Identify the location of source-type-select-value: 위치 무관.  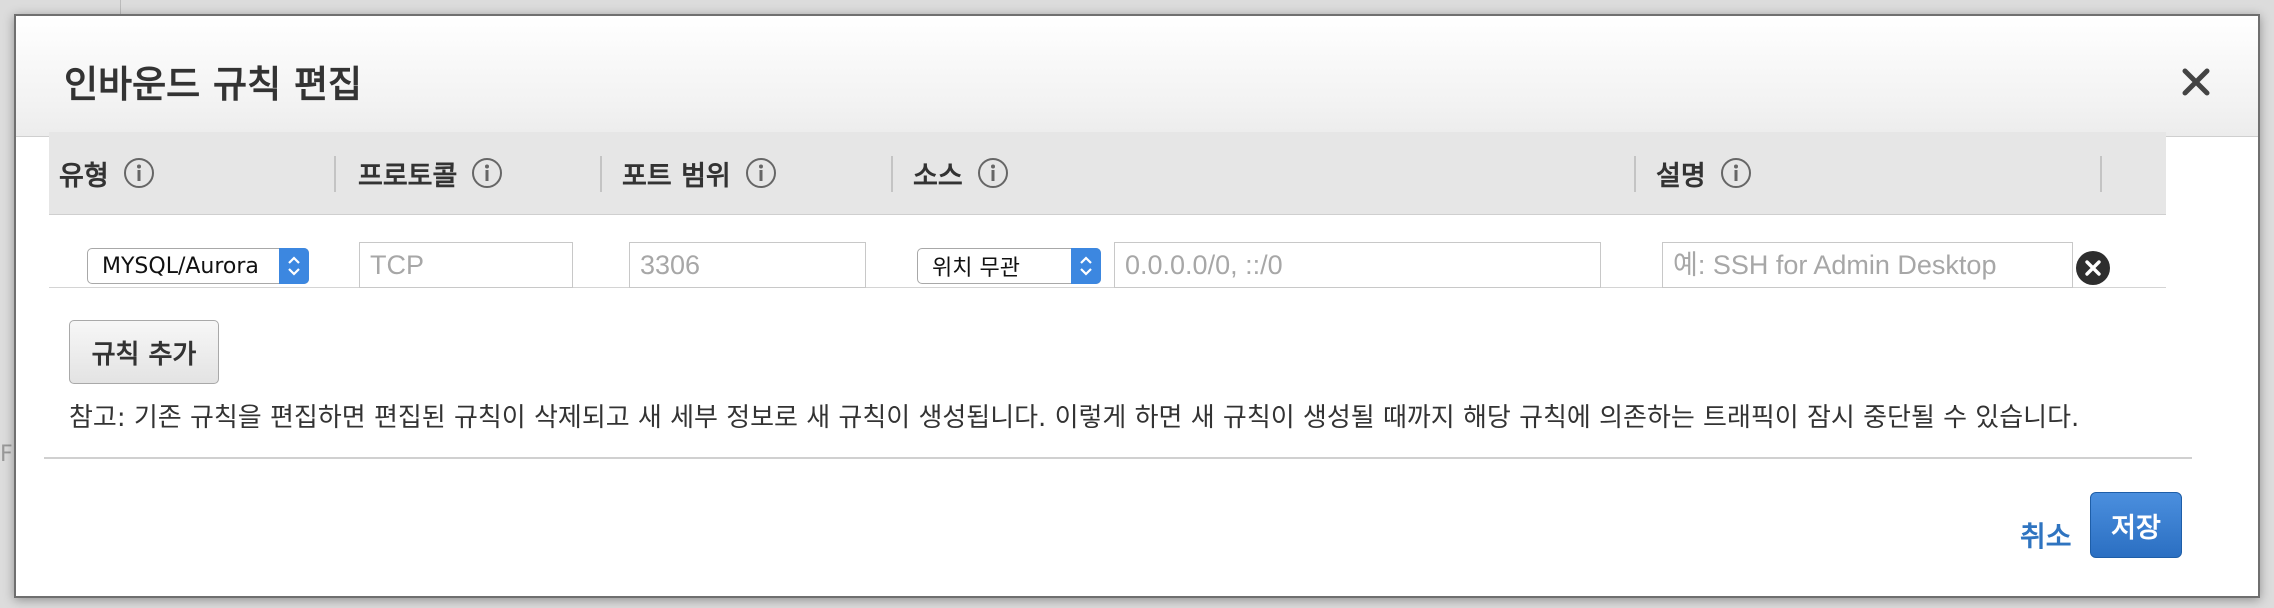
(976, 268).